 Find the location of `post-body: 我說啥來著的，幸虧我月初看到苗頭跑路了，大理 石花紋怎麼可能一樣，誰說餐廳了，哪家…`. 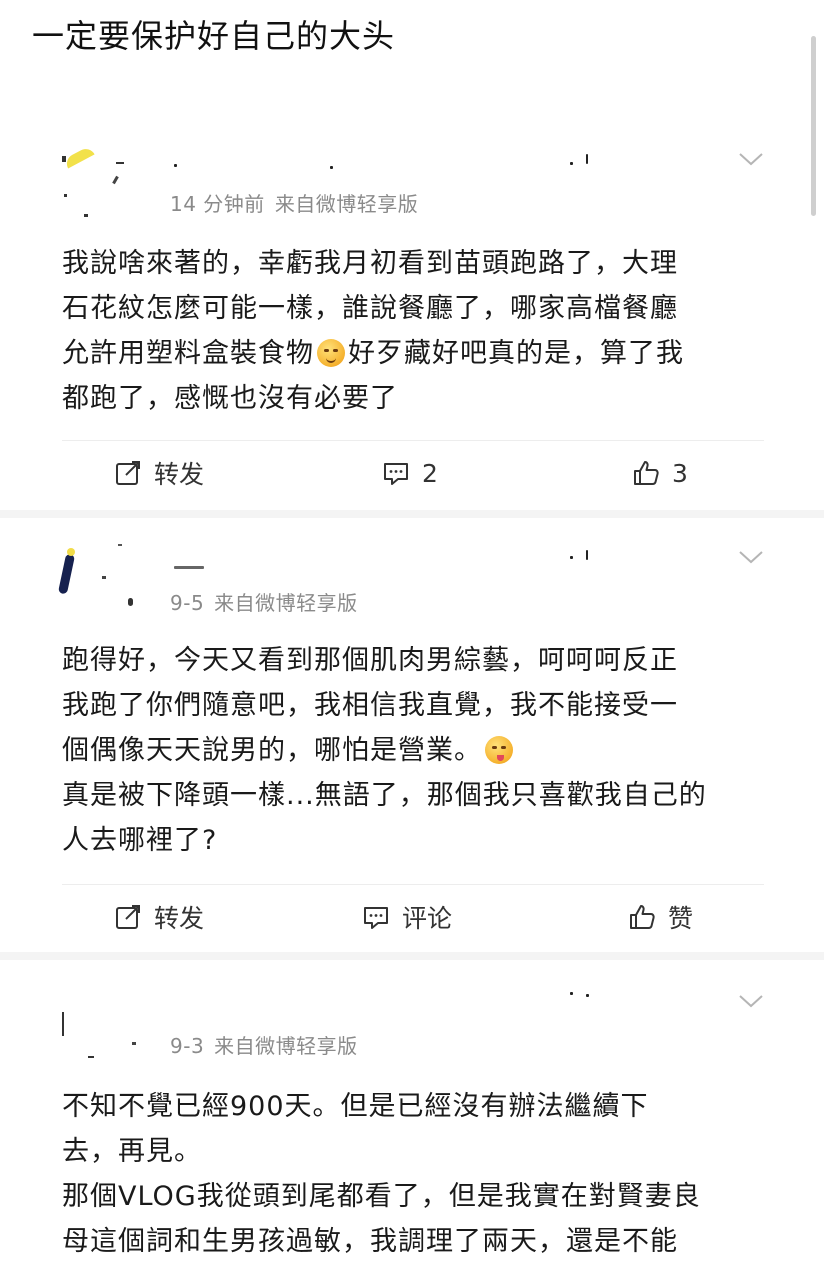

post-body: 我說啥來著的，幸虧我月初看到苗頭跑路了，大理 石花紋怎麼可能一樣，誰說餐廳了，哪家… is located at coordinates (422, 331).